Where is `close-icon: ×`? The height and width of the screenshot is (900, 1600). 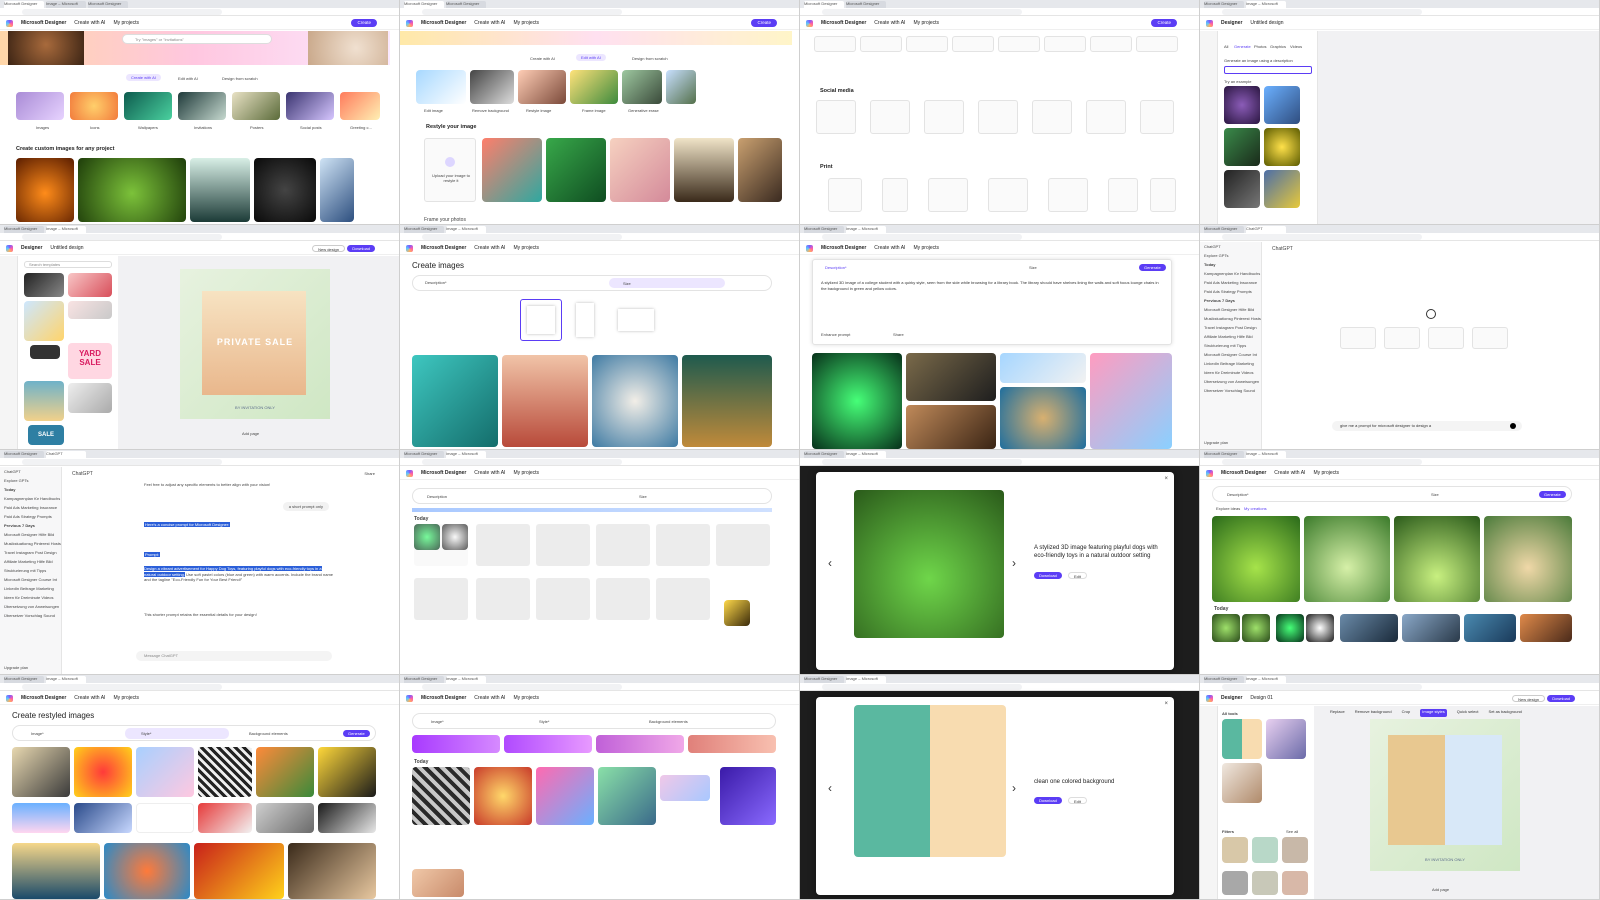
close-icon: × is located at coordinates (1166, 704).